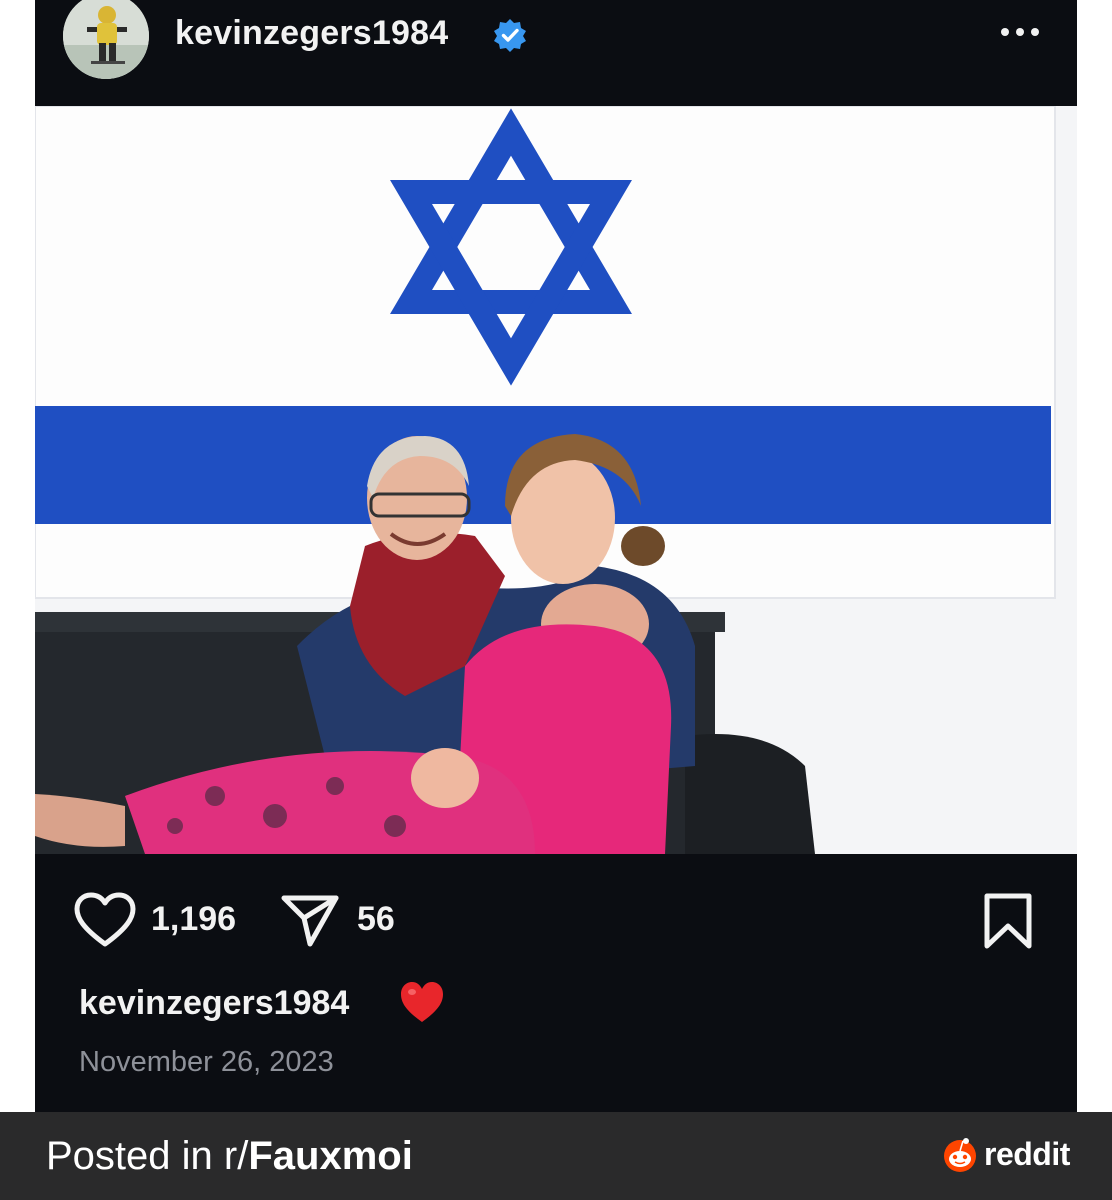  Describe the element at coordinates (214, 1003) in the screenshot. I see `caption-username: kevinzegers1984` at that location.